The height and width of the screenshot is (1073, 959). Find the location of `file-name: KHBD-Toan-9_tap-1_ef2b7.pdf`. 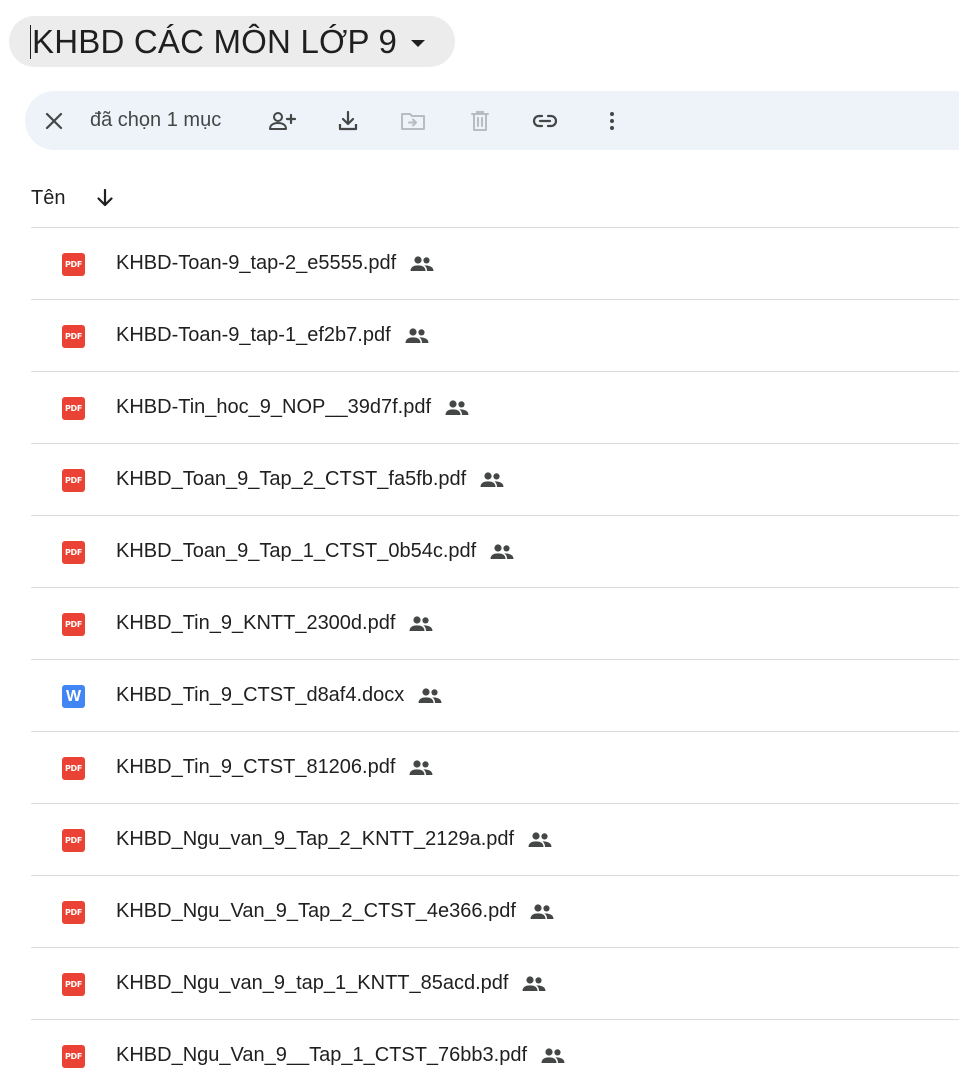

file-name: KHBD-Toan-9_tap-1_ef2b7.pdf is located at coordinates (253, 335).